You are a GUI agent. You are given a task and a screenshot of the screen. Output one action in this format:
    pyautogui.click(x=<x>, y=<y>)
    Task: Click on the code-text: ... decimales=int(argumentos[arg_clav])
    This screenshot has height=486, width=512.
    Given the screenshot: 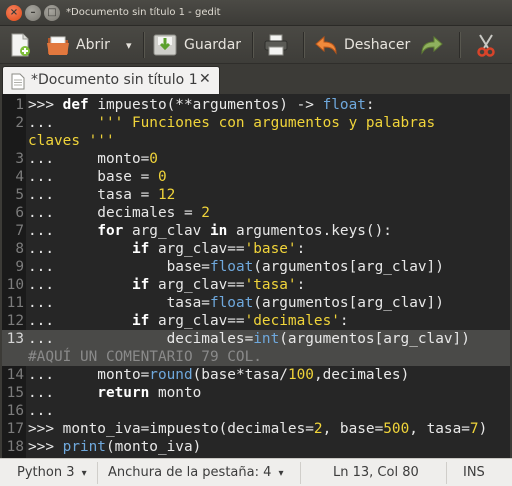 What is the action you would take?
    pyautogui.click(x=249, y=339)
    